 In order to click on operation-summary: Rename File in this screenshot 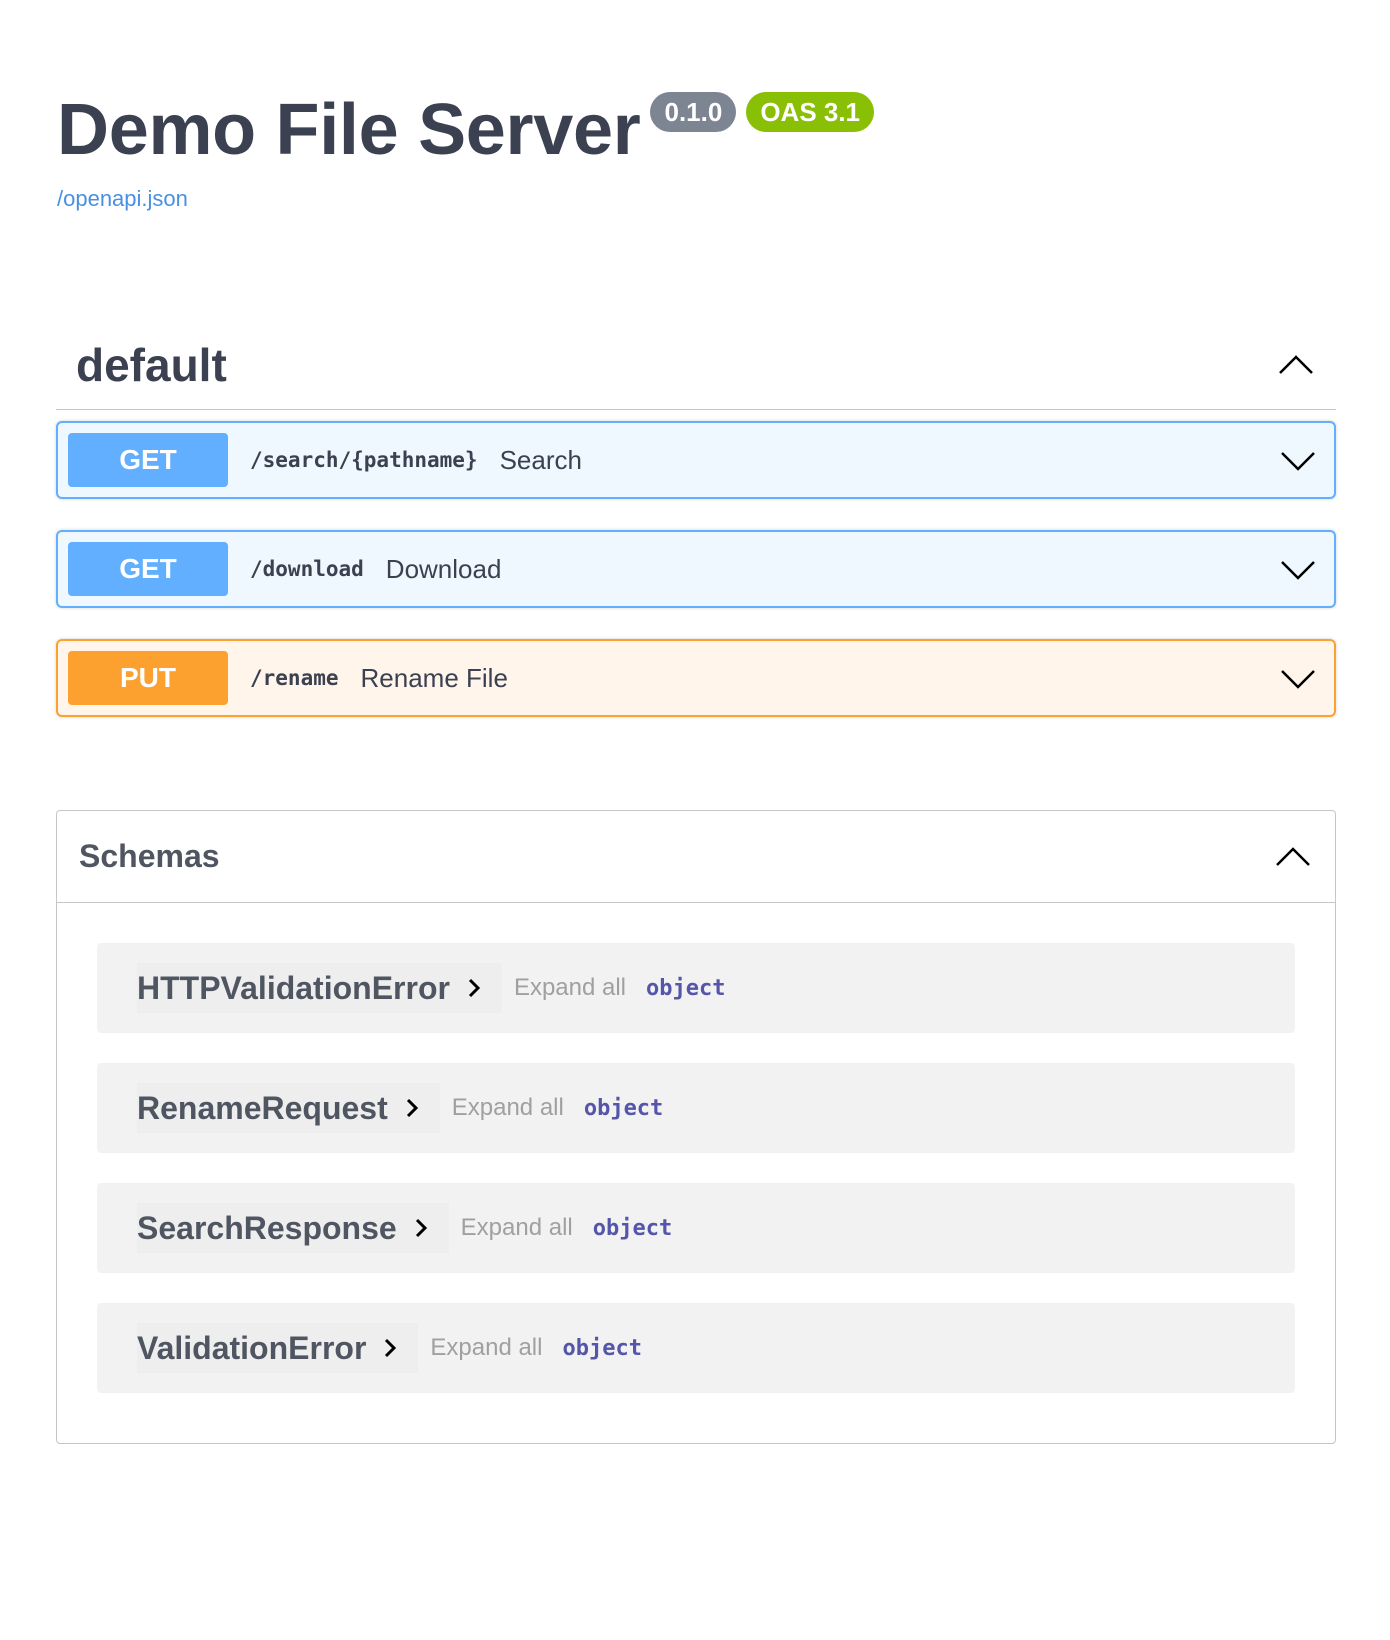, I will do `click(434, 677)`.